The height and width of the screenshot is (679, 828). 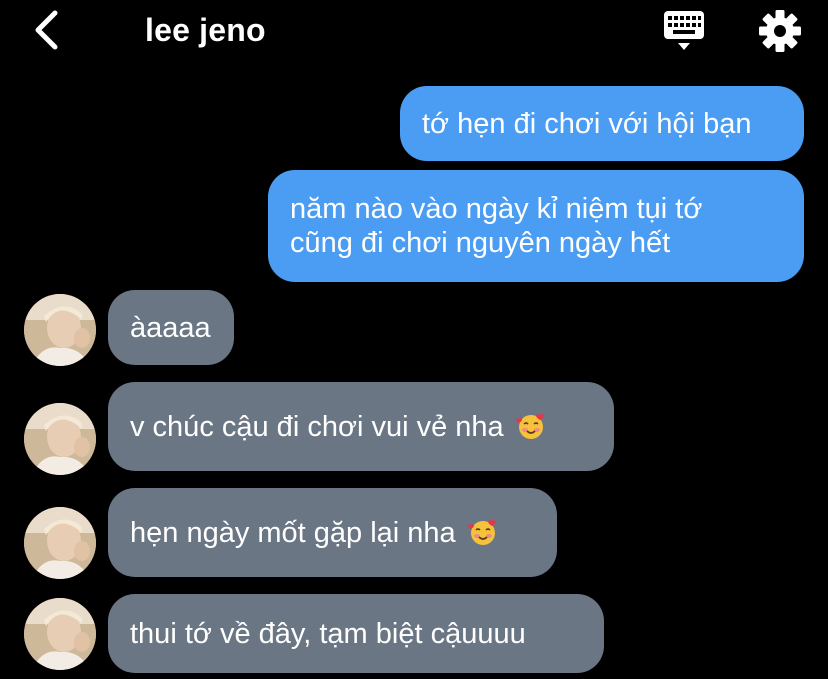 What do you see at coordinates (587, 124) in the screenshot?
I see `message-text: tớ hẹn đi chơi với hội bạn` at bounding box center [587, 124].